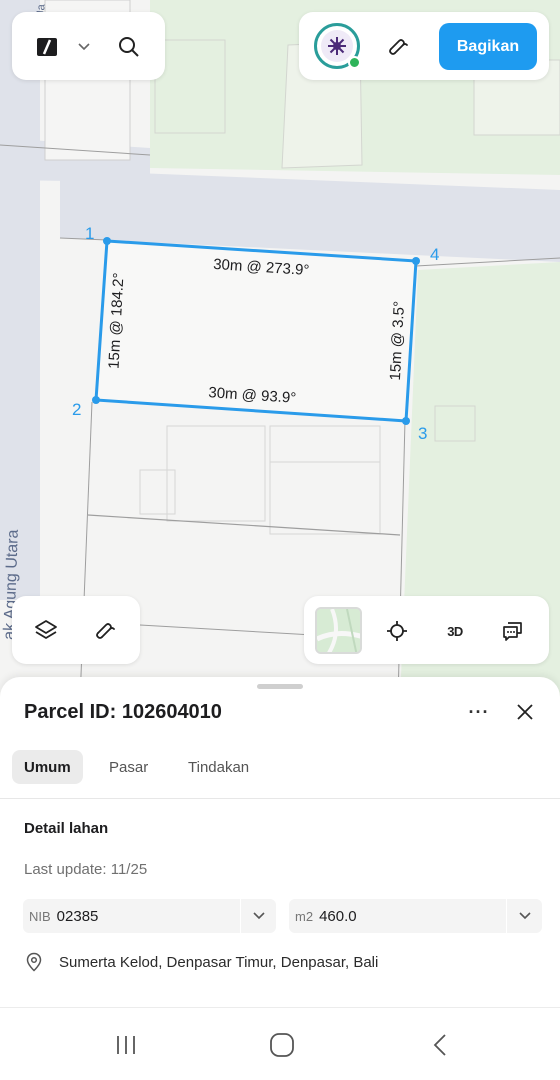 This screenshot has width=560, height=1080. I want to click on nib-prefix: NIB, so click(40, 916).